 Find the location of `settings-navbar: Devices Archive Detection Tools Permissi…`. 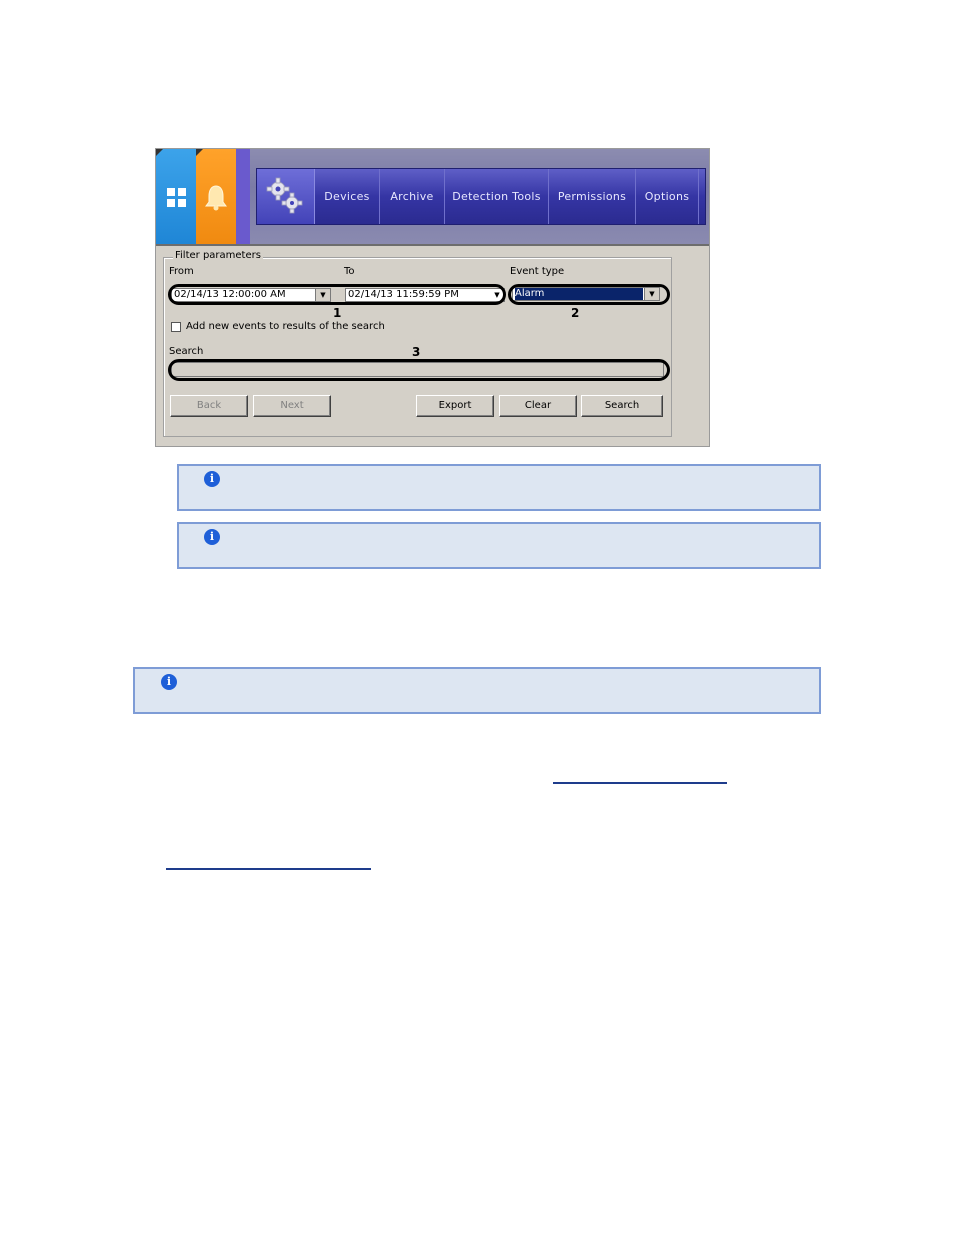

settings-navbar: Devices Archive Detection Tools Permissi… is located at coordinates (481, 196).